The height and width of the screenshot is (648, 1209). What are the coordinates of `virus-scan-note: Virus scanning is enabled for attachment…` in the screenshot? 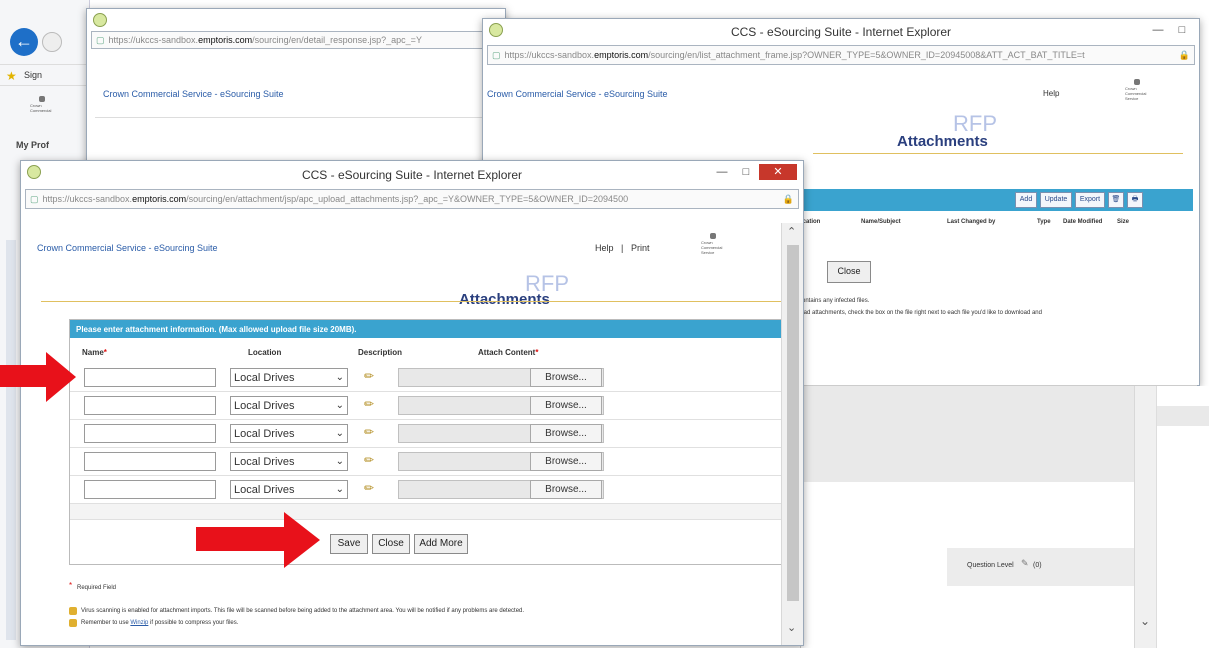 It's located at (303, 611).